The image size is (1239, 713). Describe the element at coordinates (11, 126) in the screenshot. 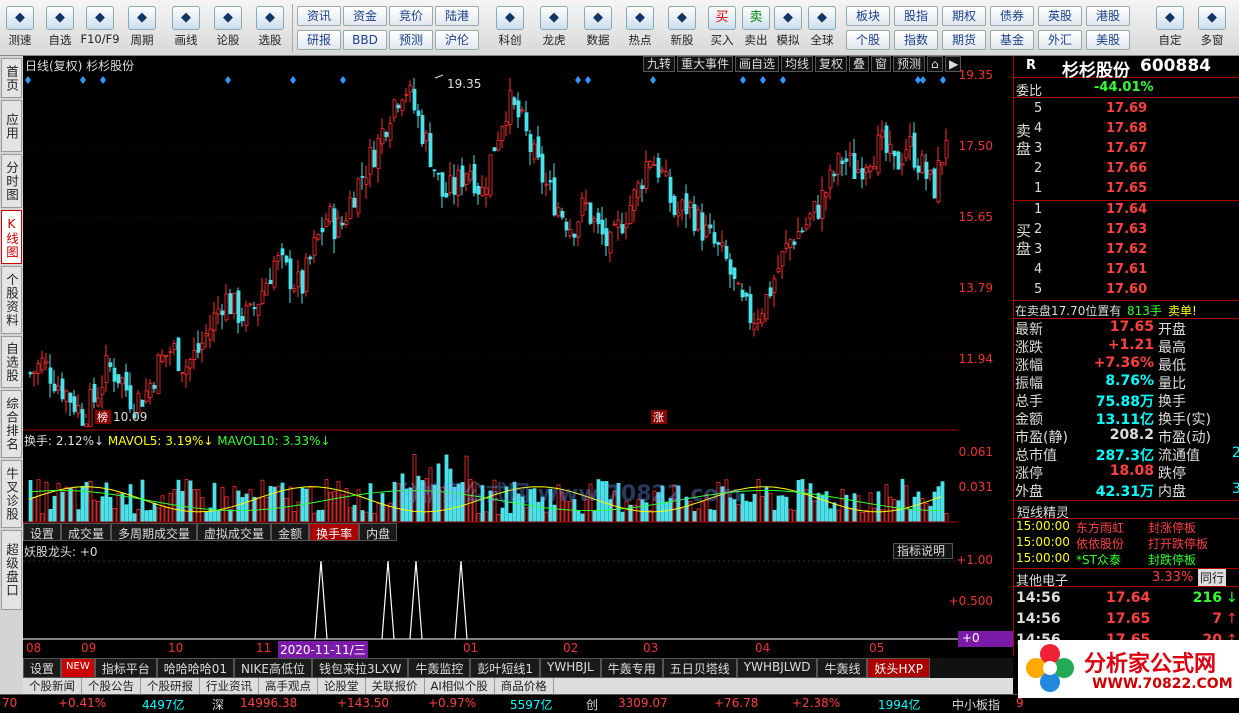

I see `left-tab-1: 应用` at that location.